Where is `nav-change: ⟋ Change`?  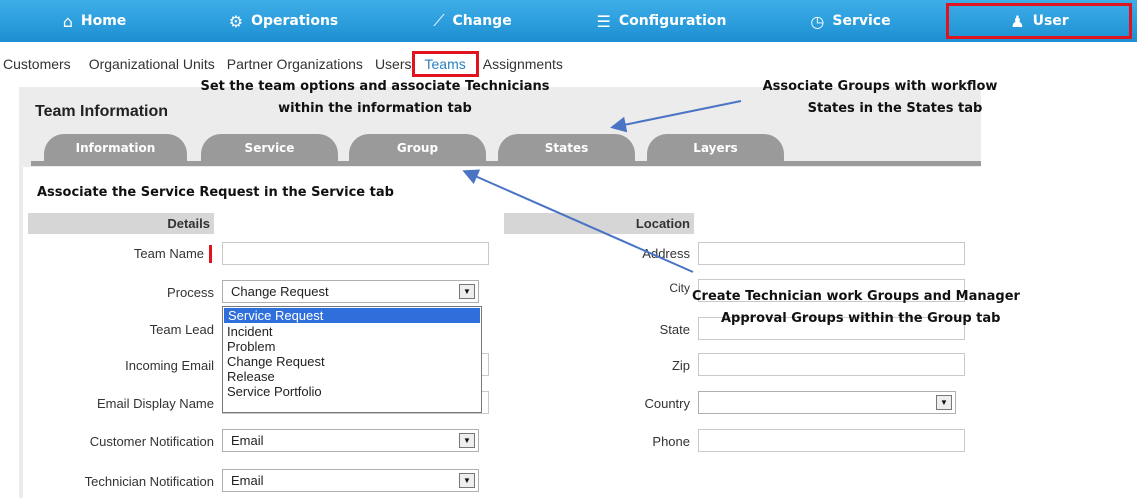
nav-change: ⟋ Change is located at coordinates (472, 21).